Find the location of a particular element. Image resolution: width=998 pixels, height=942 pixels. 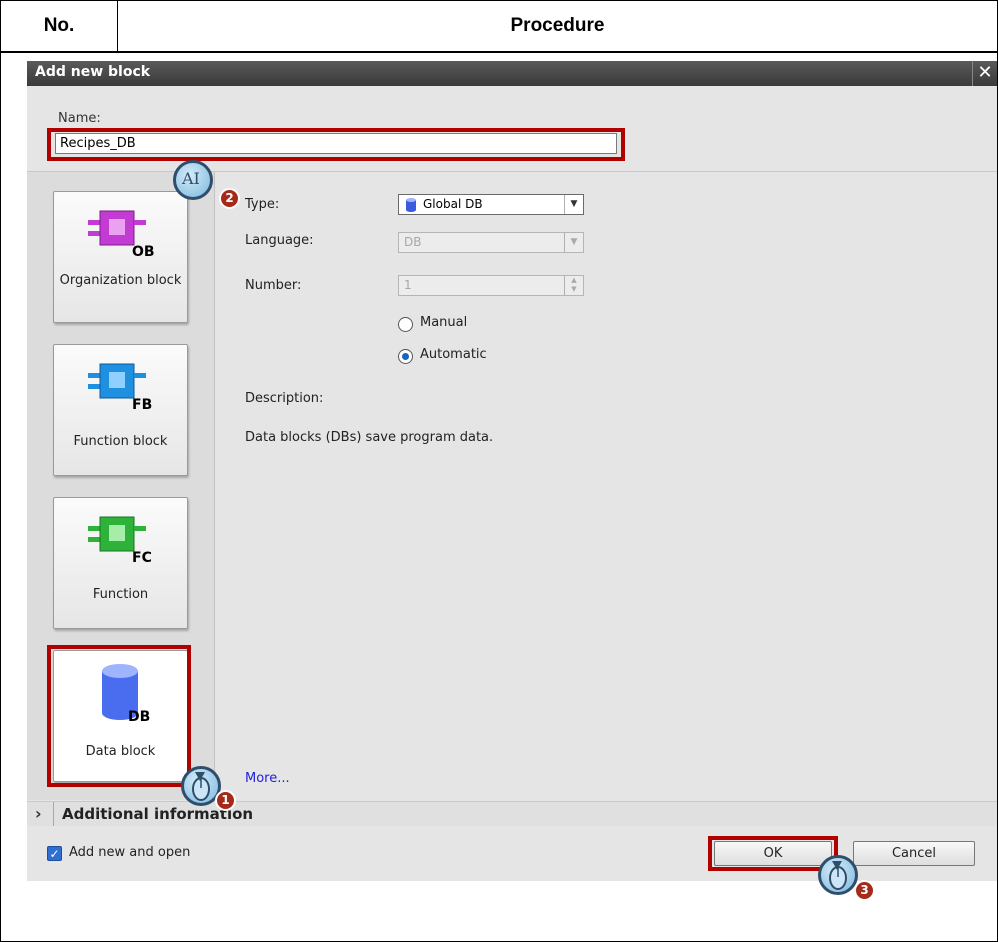

ob-block-icon: OB is located at coordinates (121, 235).